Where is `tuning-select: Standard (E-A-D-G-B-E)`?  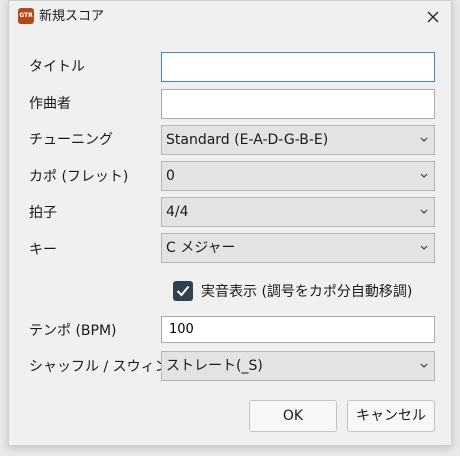
tuning-select: Standard (E-A-D-G-B-E) is located at coordinates (298, 140).